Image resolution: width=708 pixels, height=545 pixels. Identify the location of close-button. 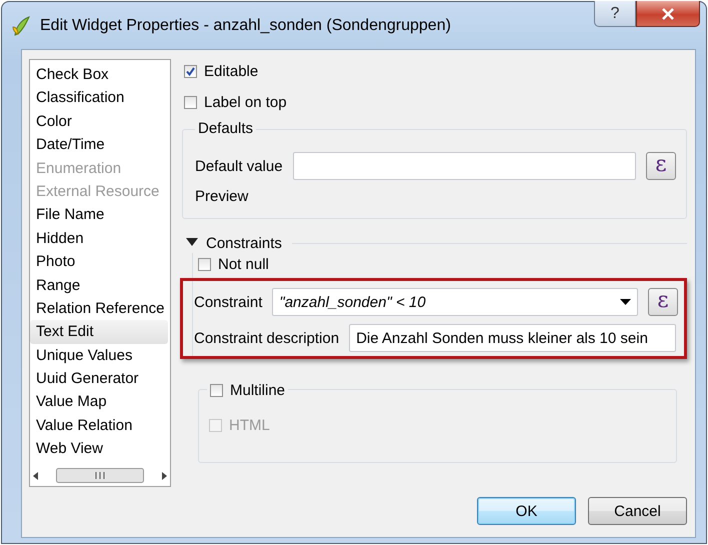
(668, 14).